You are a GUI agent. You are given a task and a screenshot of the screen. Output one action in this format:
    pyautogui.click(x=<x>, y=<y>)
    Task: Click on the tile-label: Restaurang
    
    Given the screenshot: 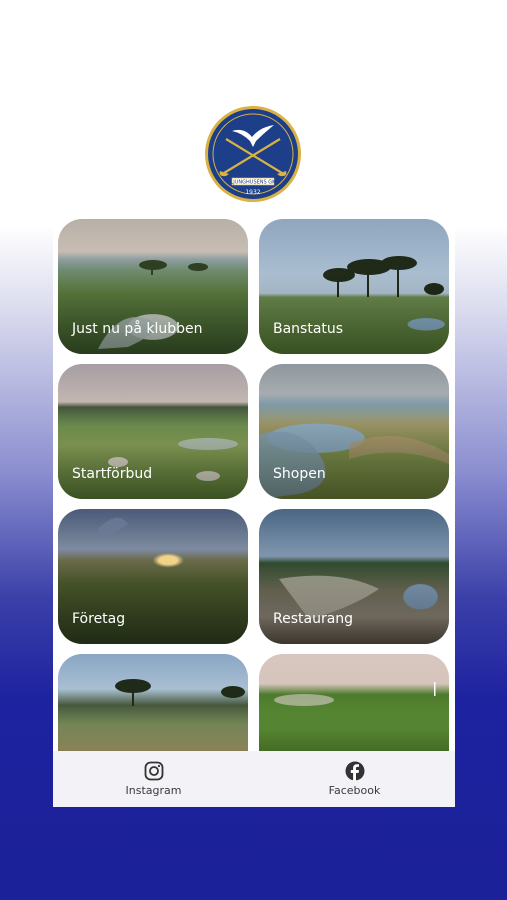 What is the action you would take?
    pyautogui.click(x=313, y=619)
    